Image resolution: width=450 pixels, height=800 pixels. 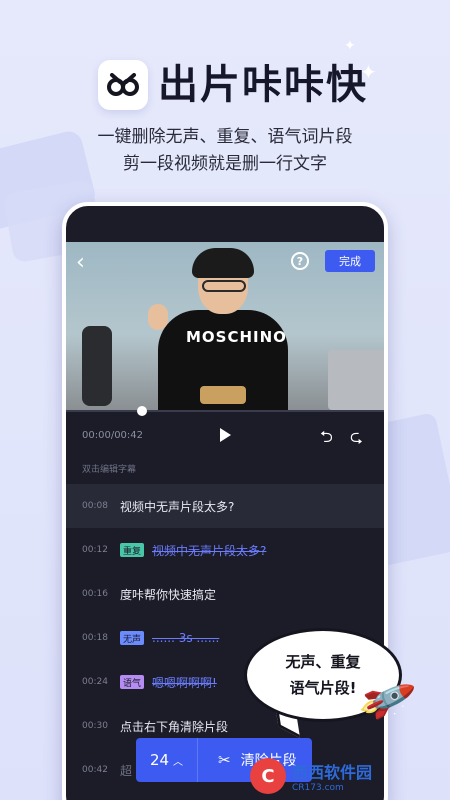 What do you see at coordinates (95, 682) in the screenshot?
I see `subtitle-time: 00:24` at bounding box center [95, 682].